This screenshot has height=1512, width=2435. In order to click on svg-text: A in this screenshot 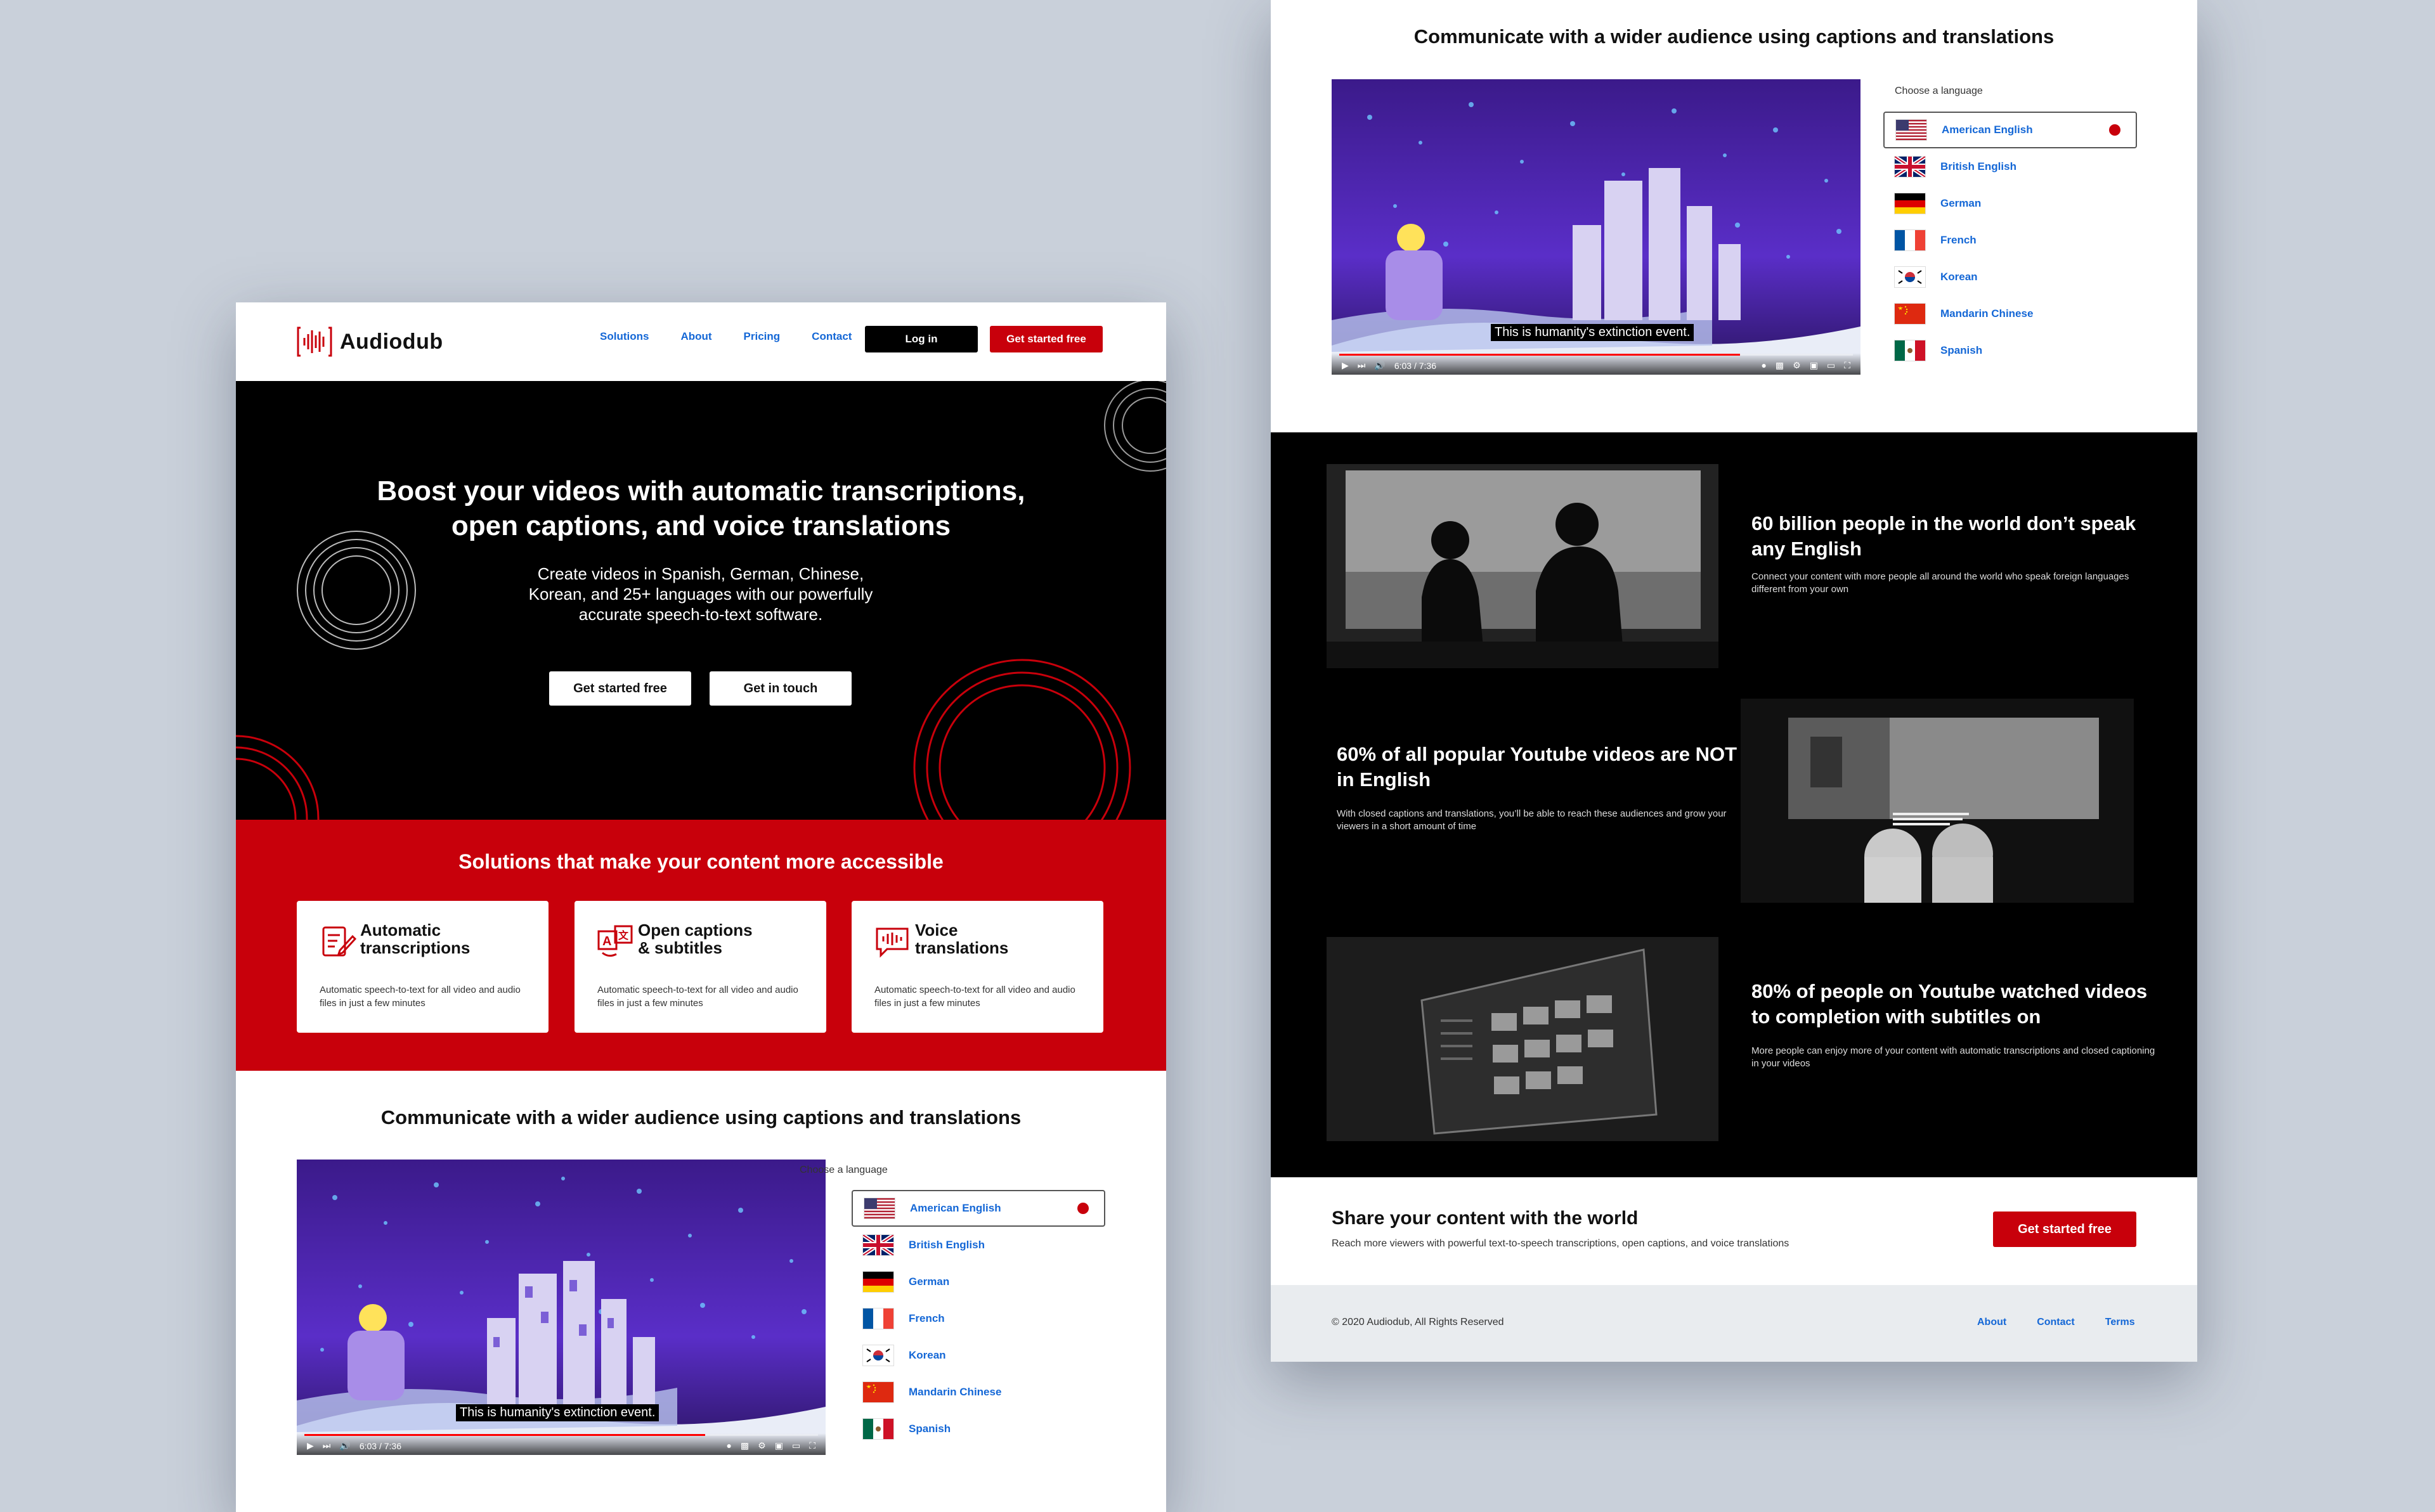, I will do `click(606, 941)`.